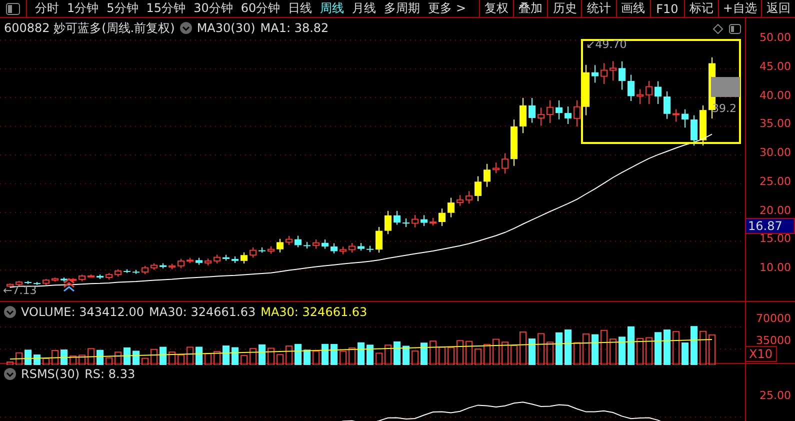  I want to click on period-tab: 15分钟, so click(166, 8).